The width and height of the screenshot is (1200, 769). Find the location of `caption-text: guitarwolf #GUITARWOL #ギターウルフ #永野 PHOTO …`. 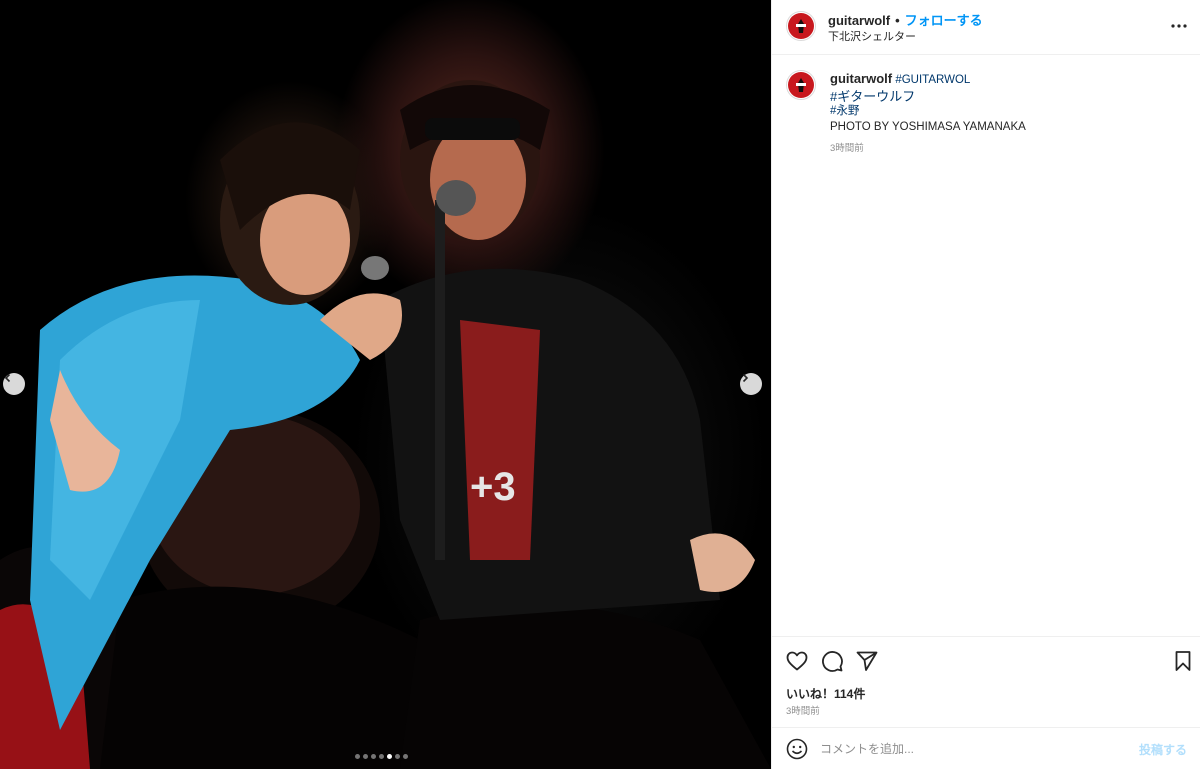

caption-text: guitarwolf #GUITARWOL #ギターウルフ #永野 PHOTO … is located at coordinates (1005, 103).